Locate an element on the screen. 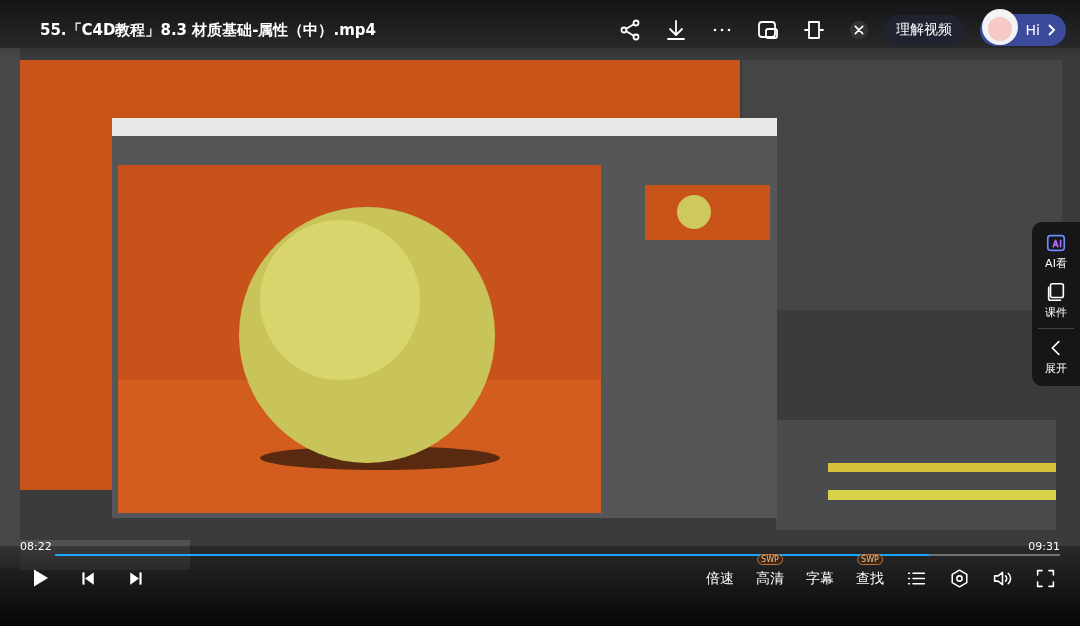 This screenshot has width=1080, height=626. ai-view-icon is located at coordinates (1056, 243).